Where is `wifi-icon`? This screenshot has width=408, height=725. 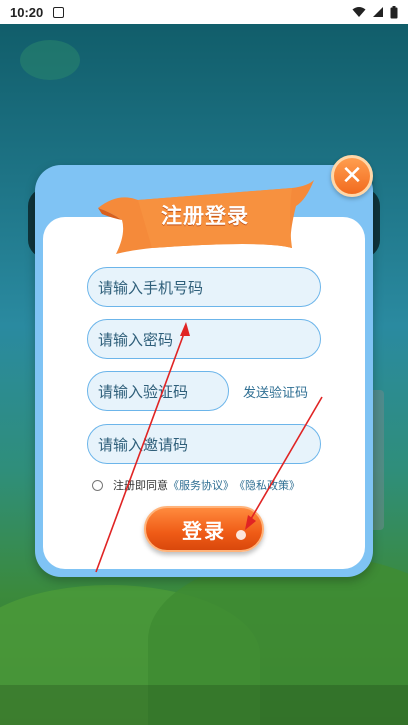 wifi-icon is located at coordinates (359, 12).